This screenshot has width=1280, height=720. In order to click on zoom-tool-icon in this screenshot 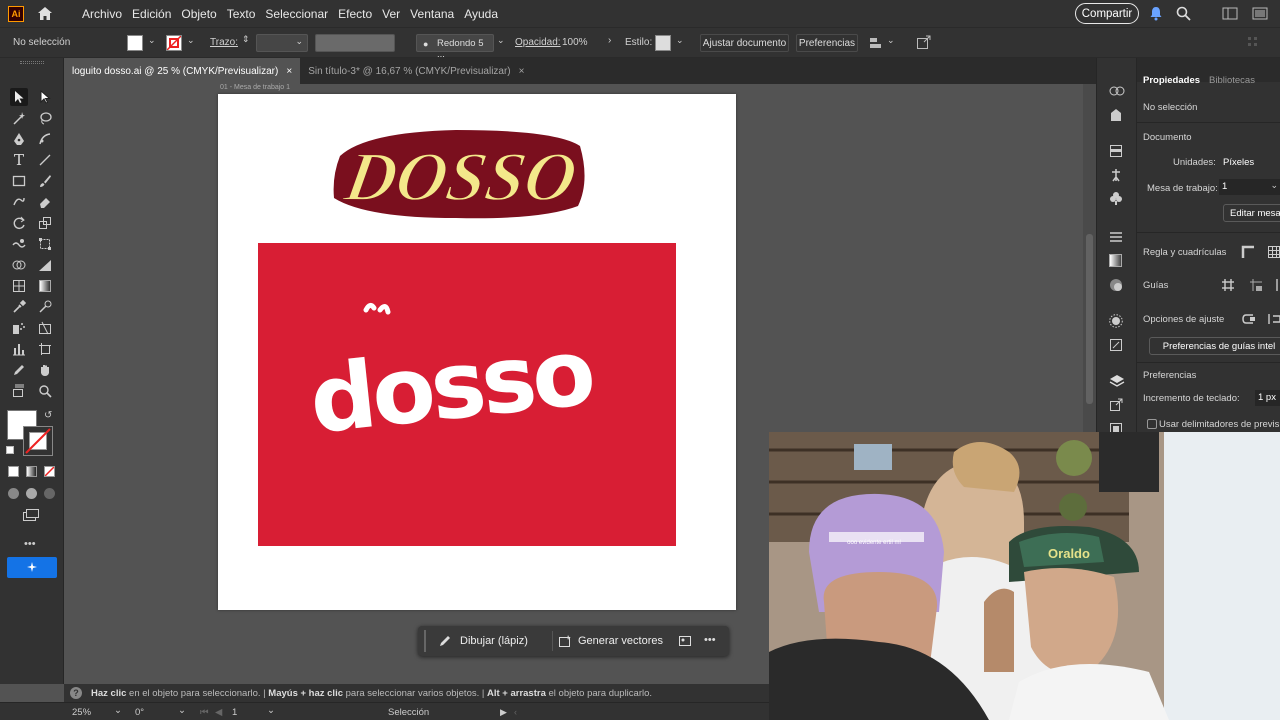, I will do `click(45, 391)`.